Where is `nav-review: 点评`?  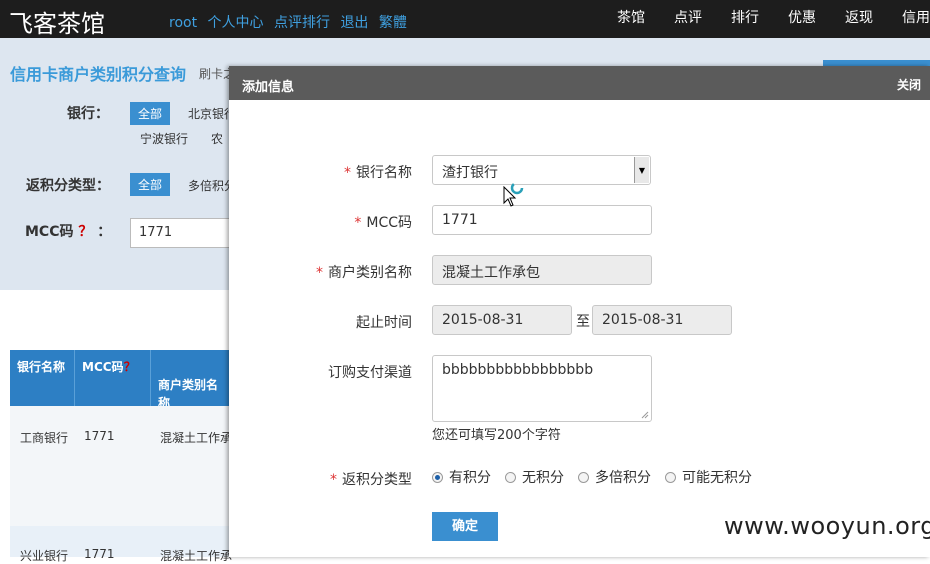 nav-review: 点评 is located at coordinates (688, 17).